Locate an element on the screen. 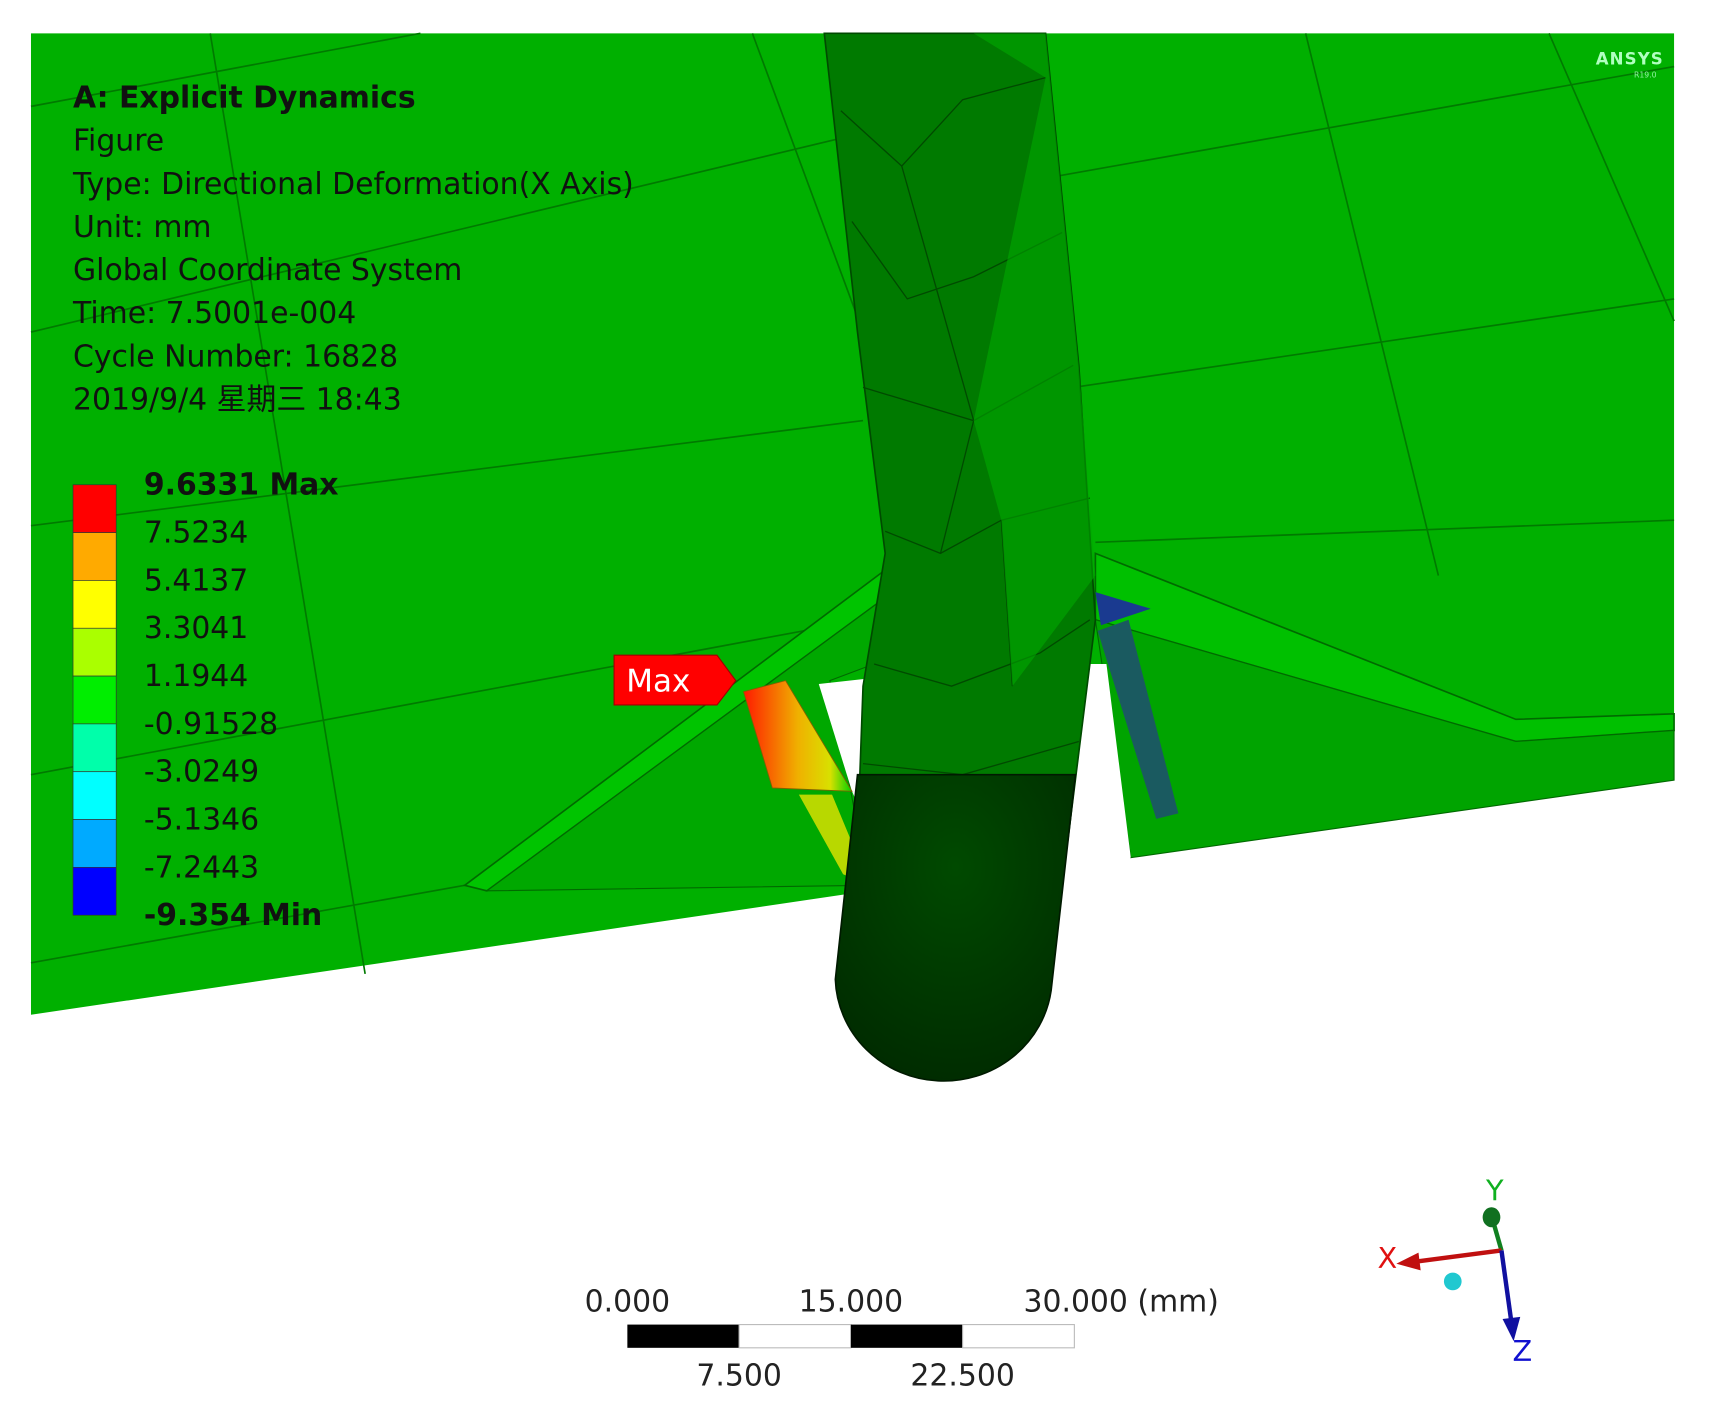  legend-label: -5.1346 is located at coordinates (201, 820).